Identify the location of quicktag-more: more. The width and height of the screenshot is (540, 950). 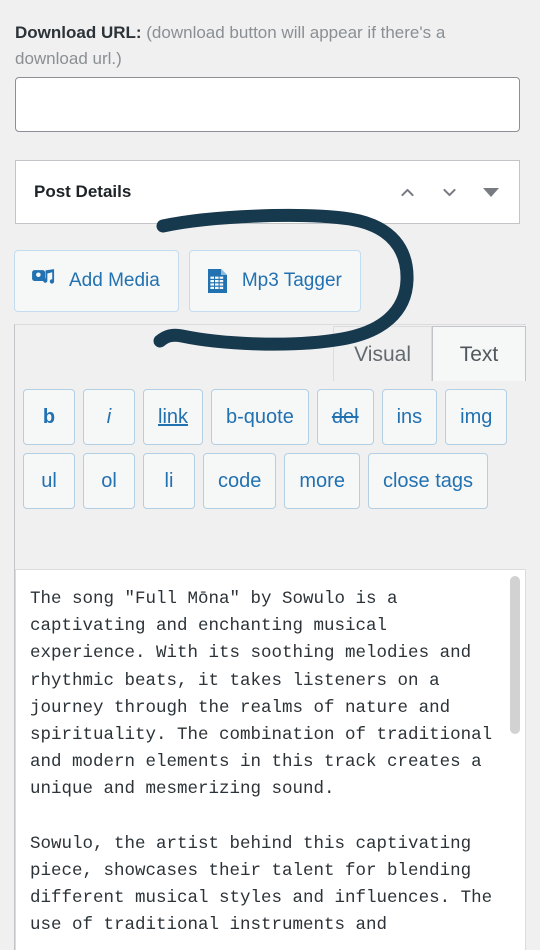
(322, 481).